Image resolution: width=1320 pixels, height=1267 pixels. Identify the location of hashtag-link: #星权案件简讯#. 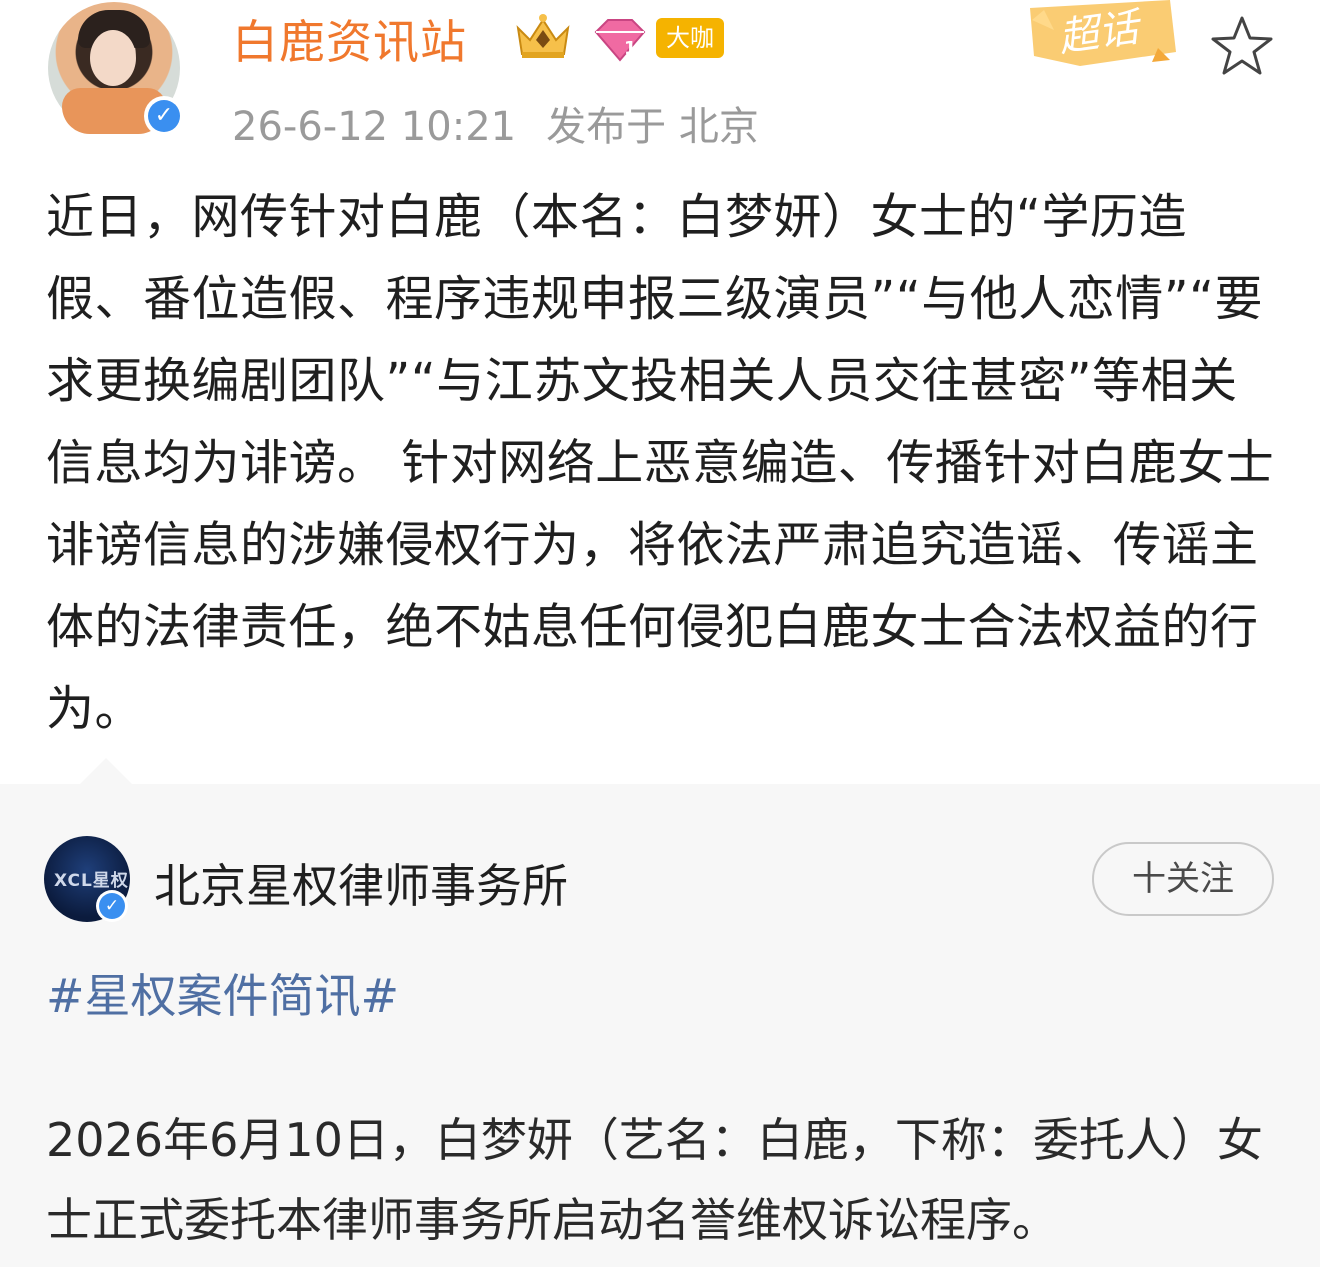
(222, 993).